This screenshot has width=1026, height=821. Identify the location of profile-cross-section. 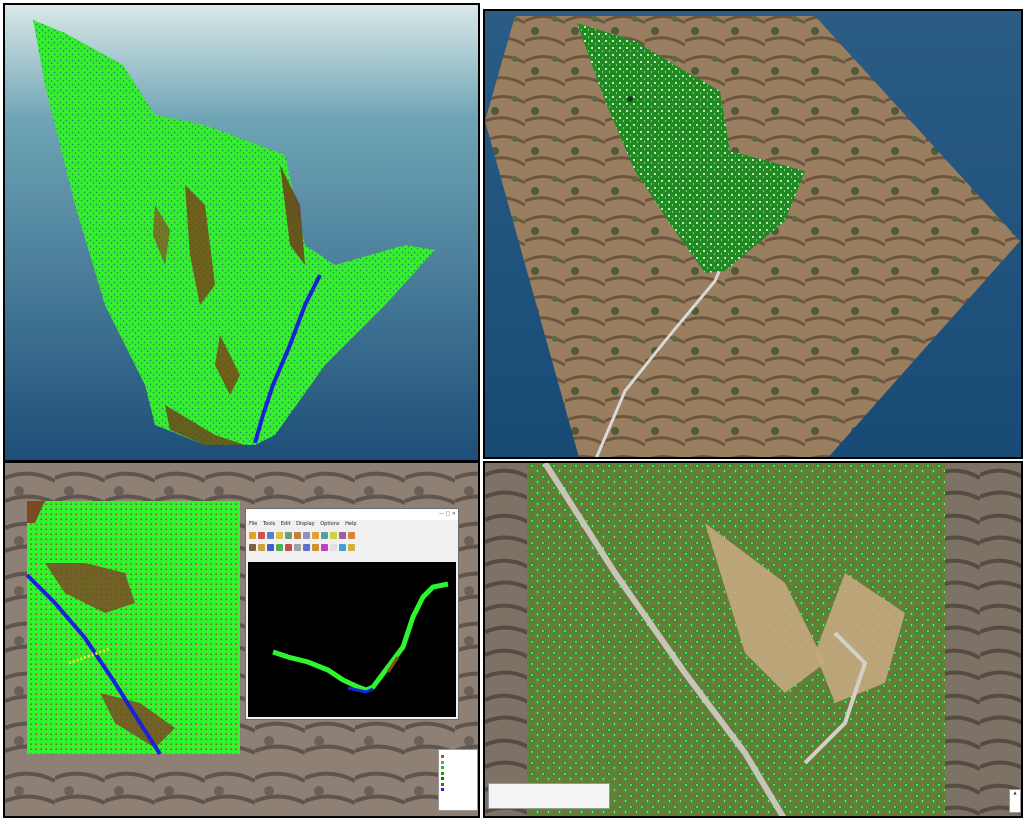
(360, 637).